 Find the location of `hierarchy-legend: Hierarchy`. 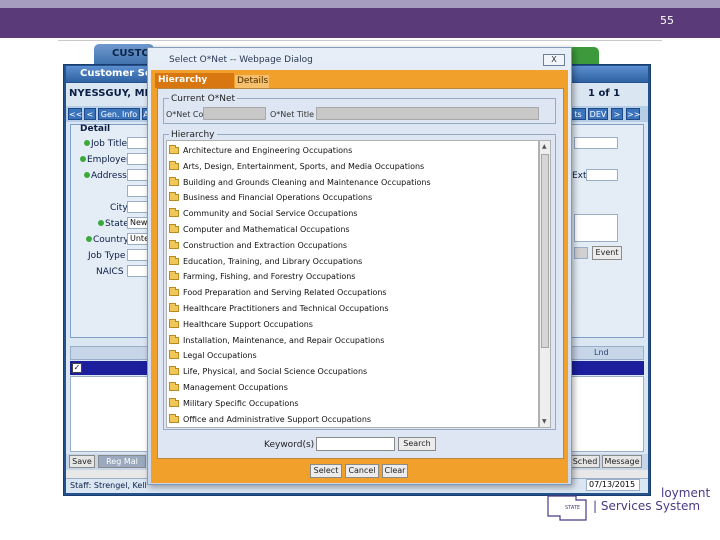

hierarchy-legend: Hierarchy is located at coordinates (193, 135).